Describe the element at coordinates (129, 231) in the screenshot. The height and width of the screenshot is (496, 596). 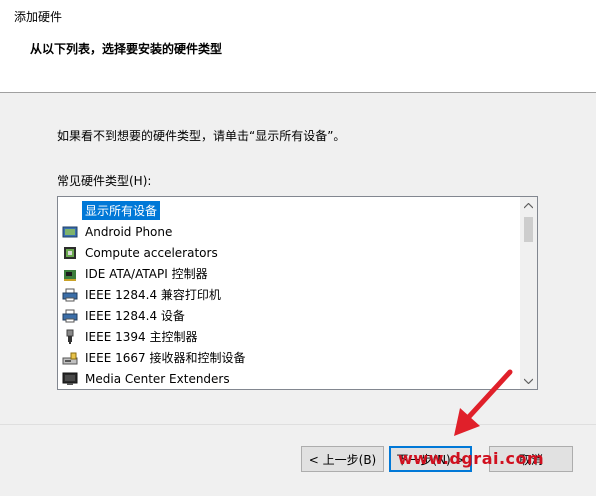
I see `list-item-label: Android Phone` at that location.